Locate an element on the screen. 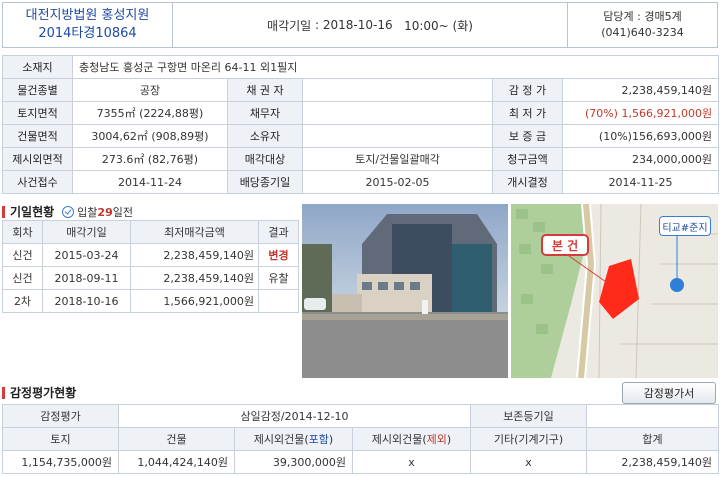 This screenshot has width=720, height=477. col-building: 건물 is located at coordinates (176, 439).